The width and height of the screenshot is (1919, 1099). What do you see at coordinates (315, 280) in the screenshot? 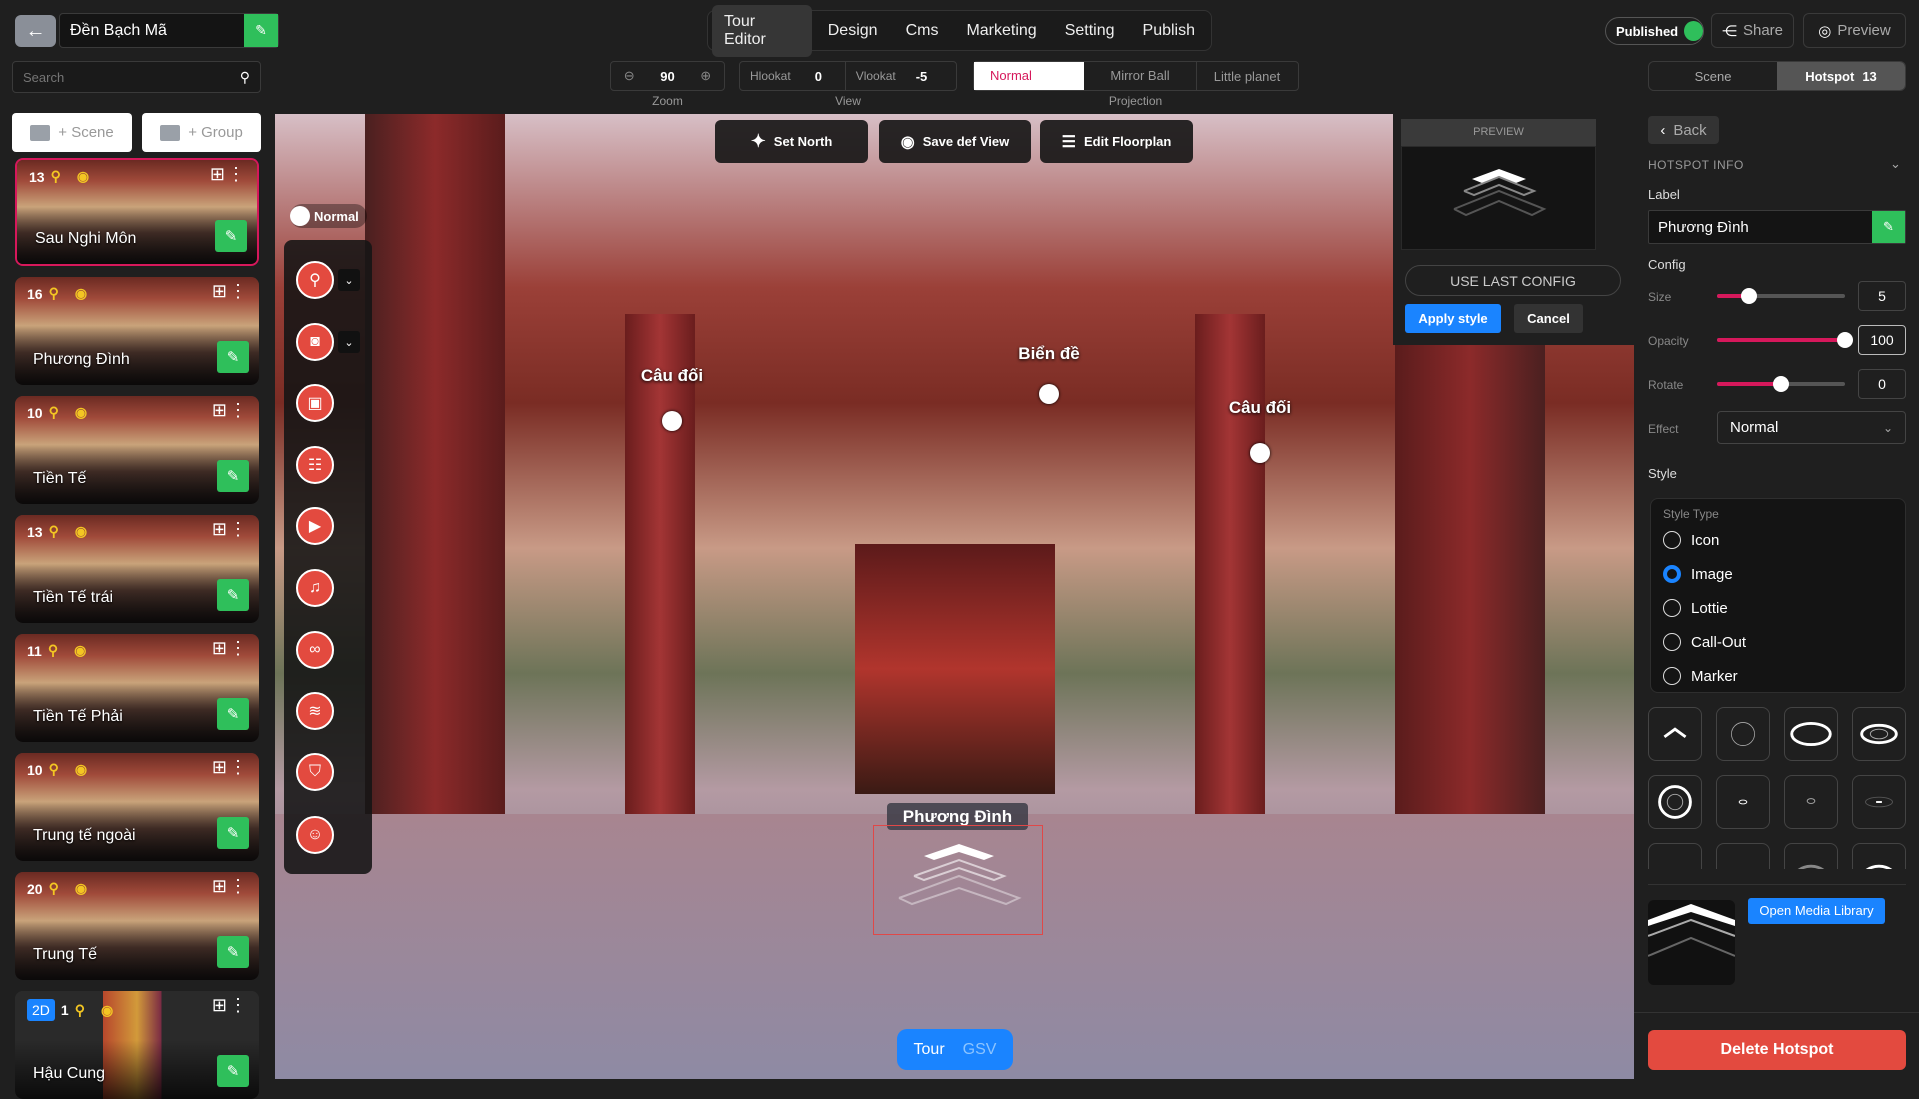
I see `point-tool-button: ⚲` at bounding box center [315, 280].